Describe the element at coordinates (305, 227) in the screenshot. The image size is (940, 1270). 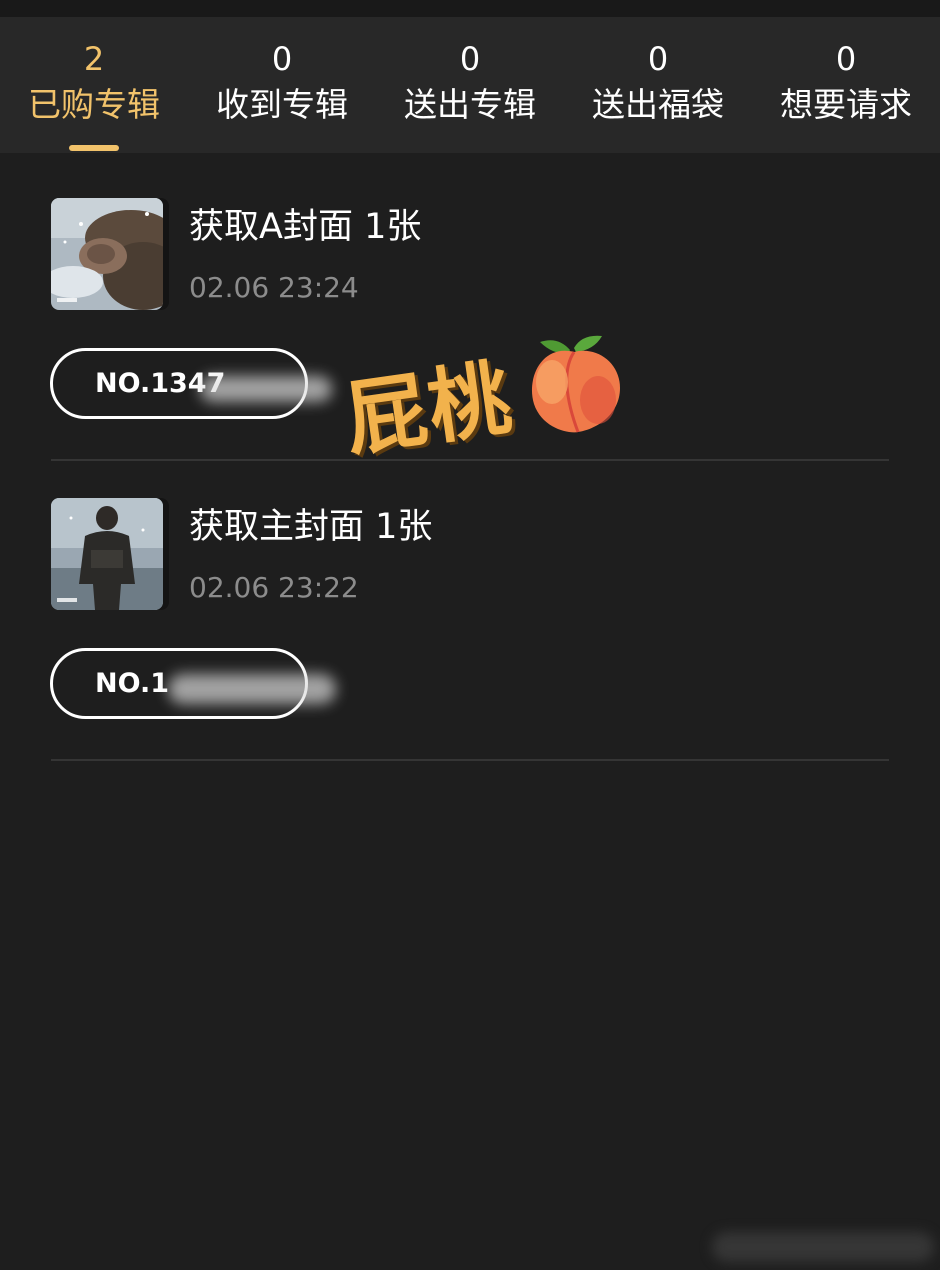
I see `item-title: 获取A封面 1张` at that location.